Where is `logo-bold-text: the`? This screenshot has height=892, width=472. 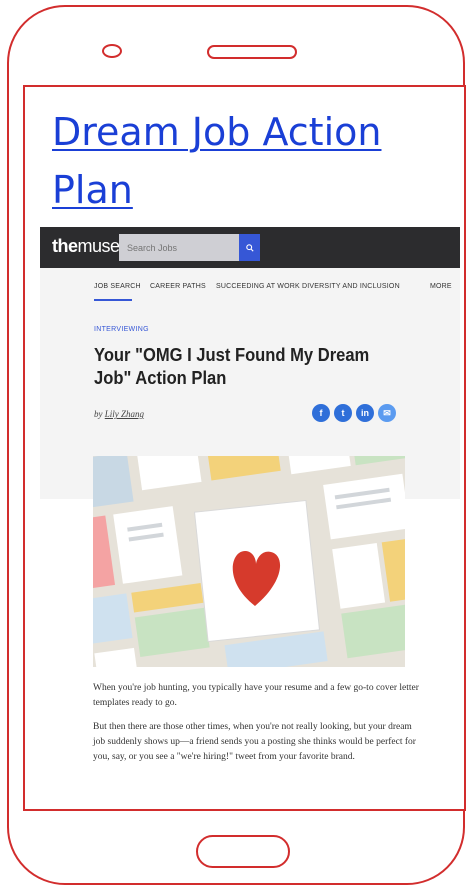
logo-bold-text: the is located at coordinates (65, 246).